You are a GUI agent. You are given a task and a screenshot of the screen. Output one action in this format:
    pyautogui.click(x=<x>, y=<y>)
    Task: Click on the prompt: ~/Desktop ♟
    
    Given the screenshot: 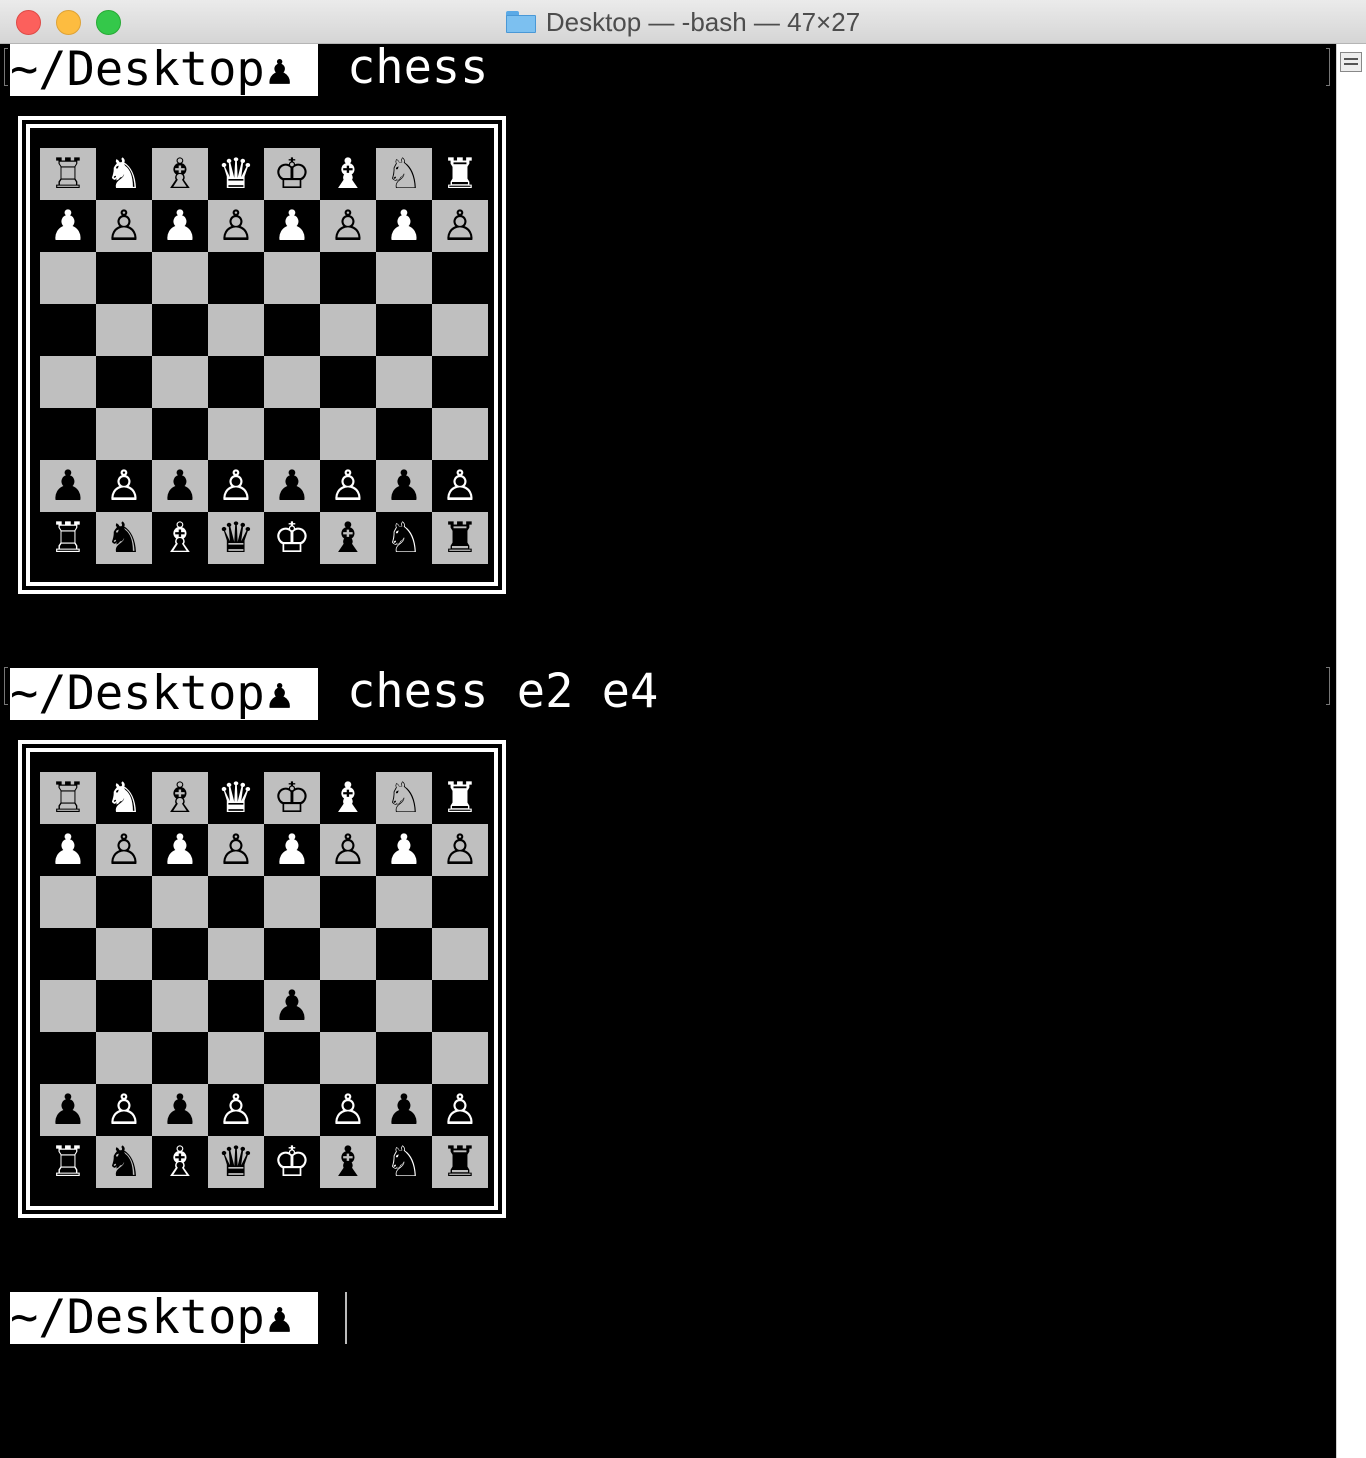 What is the action you would take?
    pyautogui.click(x=164, y=694)
    